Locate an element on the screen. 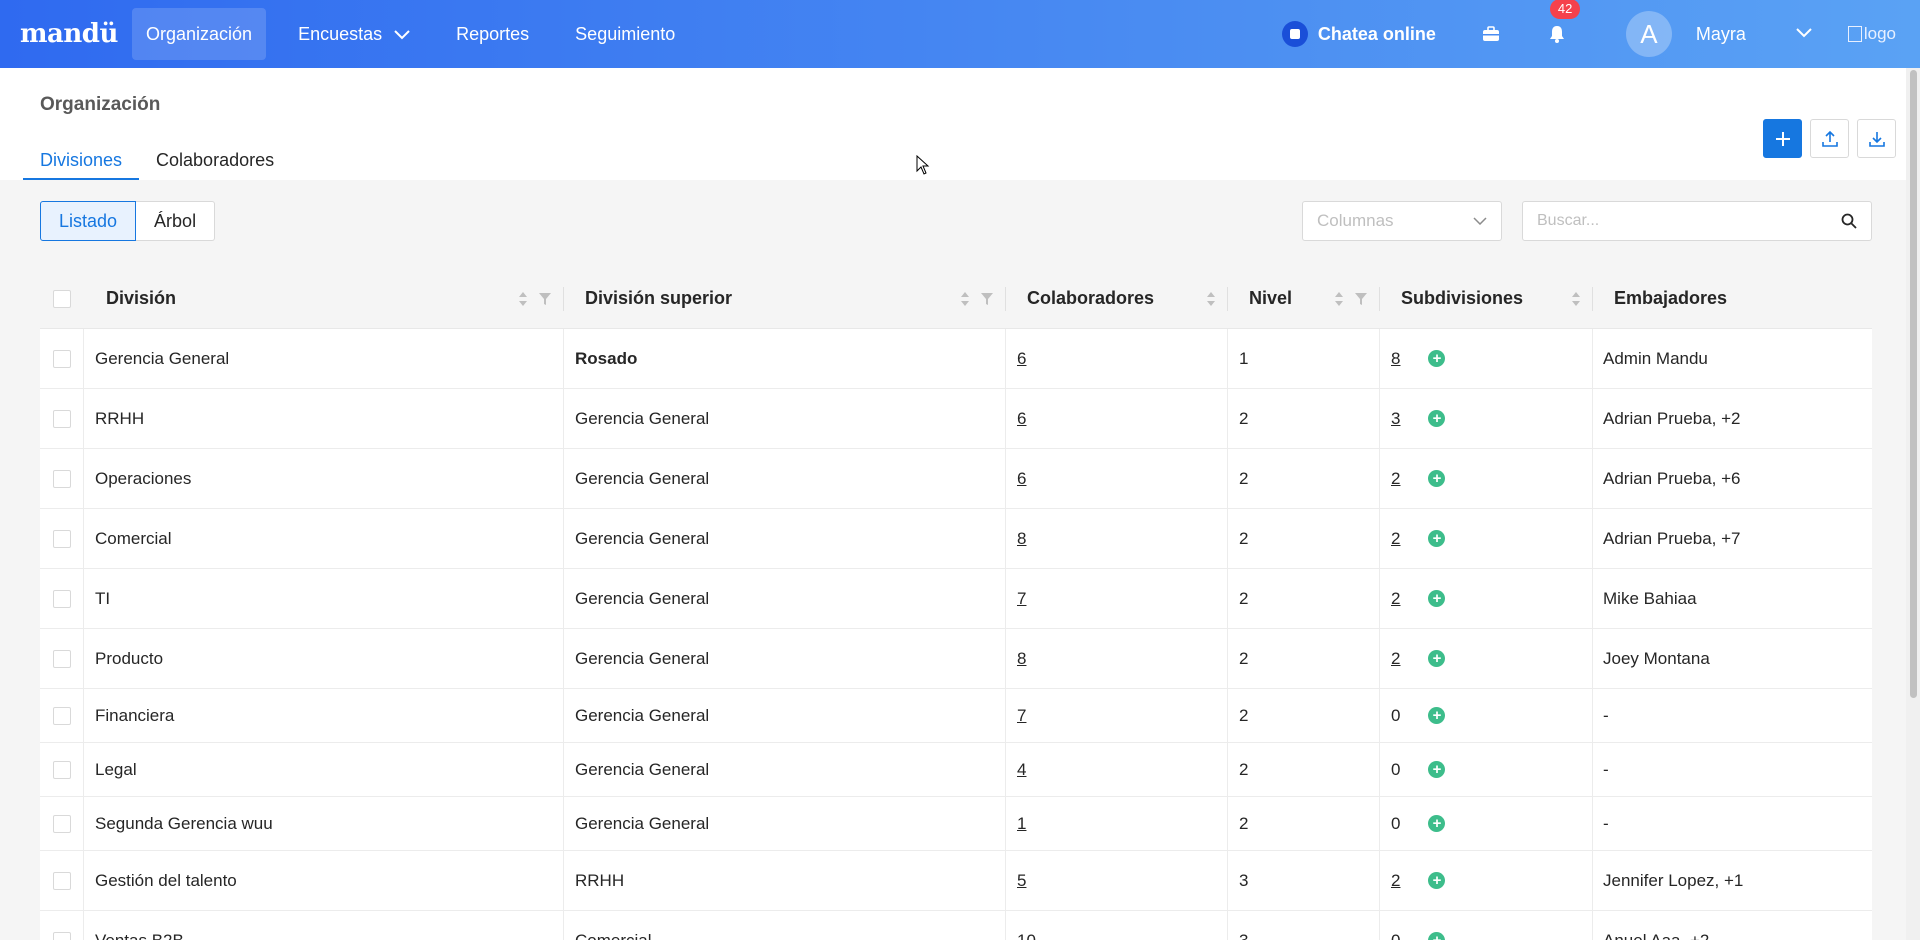  nav-seguimiento: Seguimiento is located at coordinates (625, 34).